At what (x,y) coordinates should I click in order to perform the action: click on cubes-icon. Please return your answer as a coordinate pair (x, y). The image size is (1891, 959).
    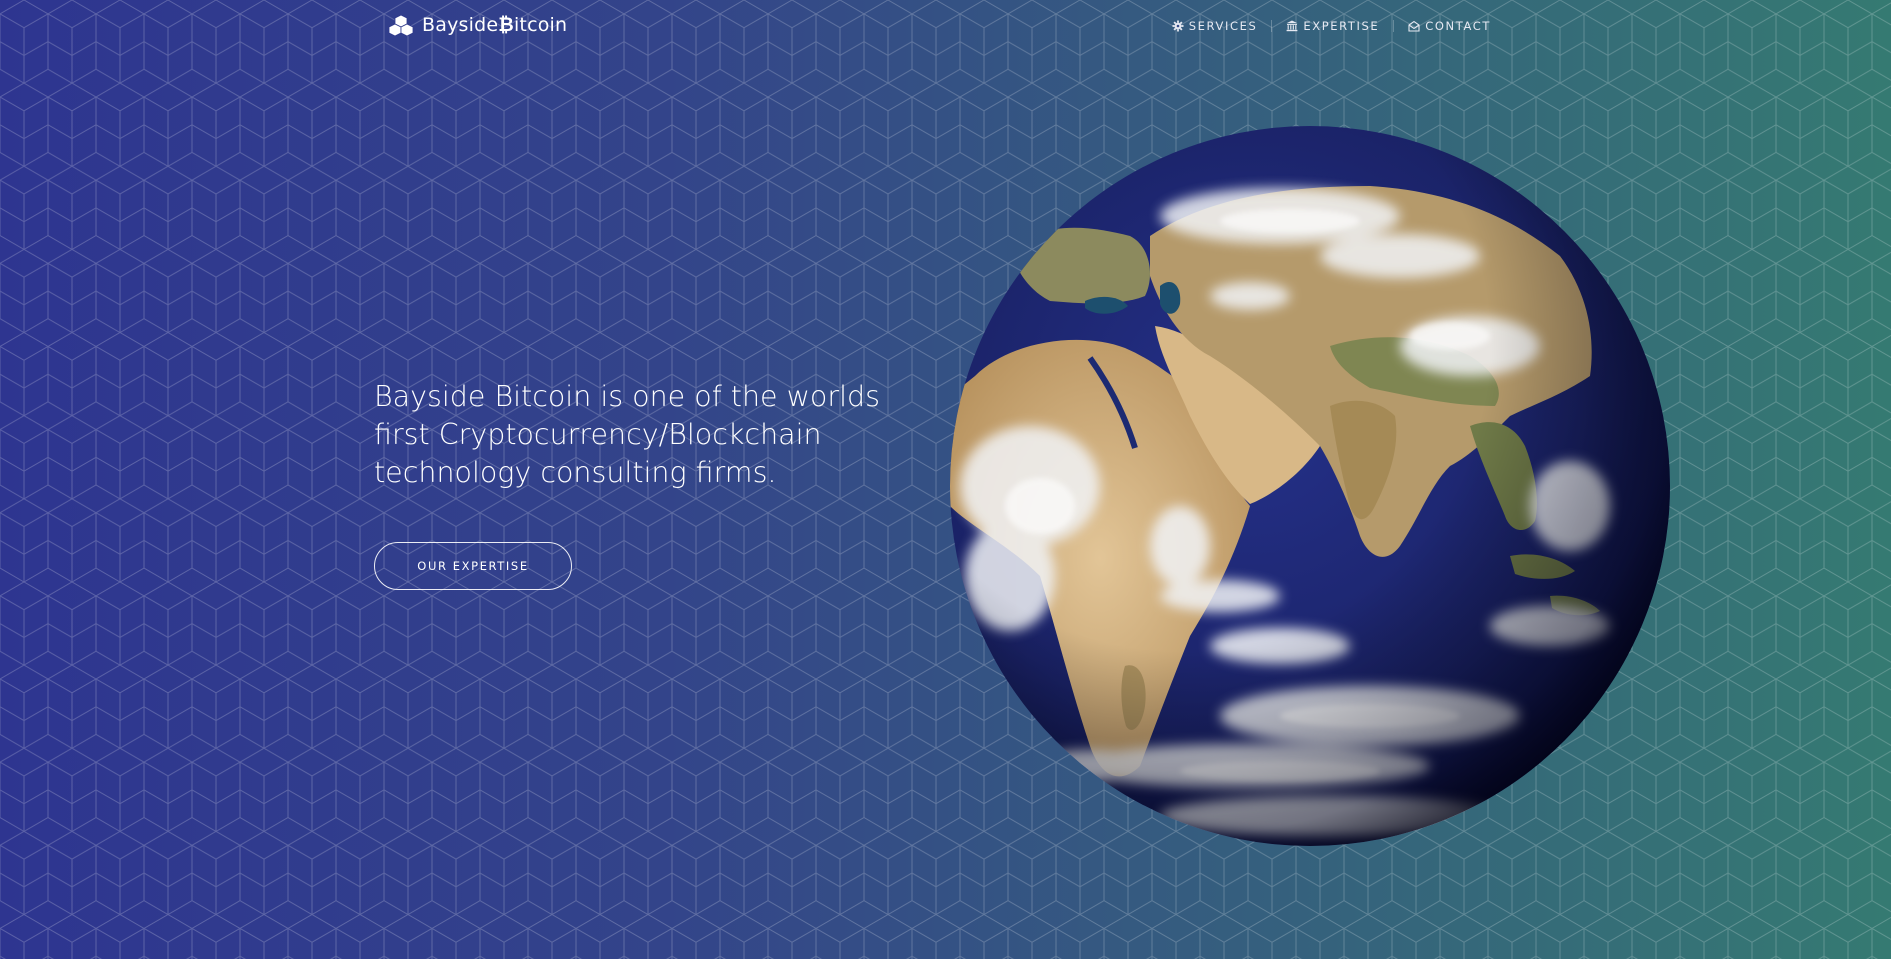
    Looking at the image, I should click on (401, 25).